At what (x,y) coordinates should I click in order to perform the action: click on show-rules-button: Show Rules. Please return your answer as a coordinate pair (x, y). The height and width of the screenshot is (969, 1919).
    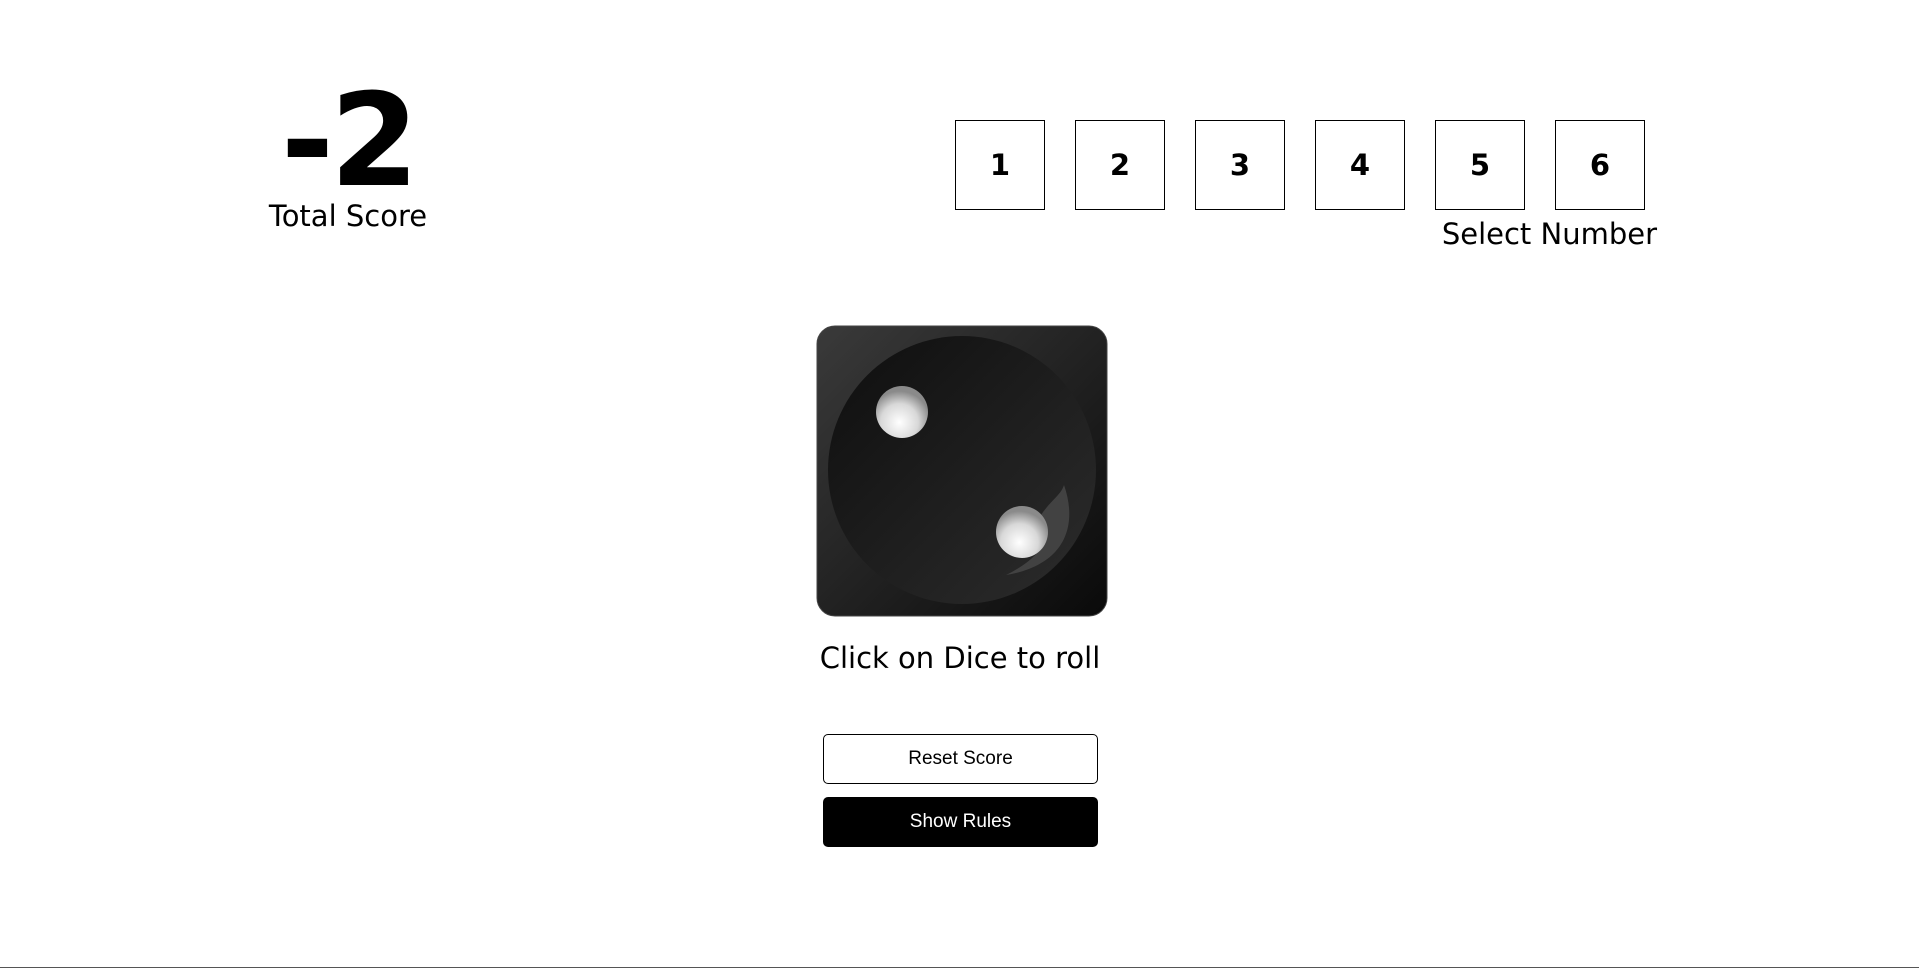
    Looking at the image, I should click on (960, 822).